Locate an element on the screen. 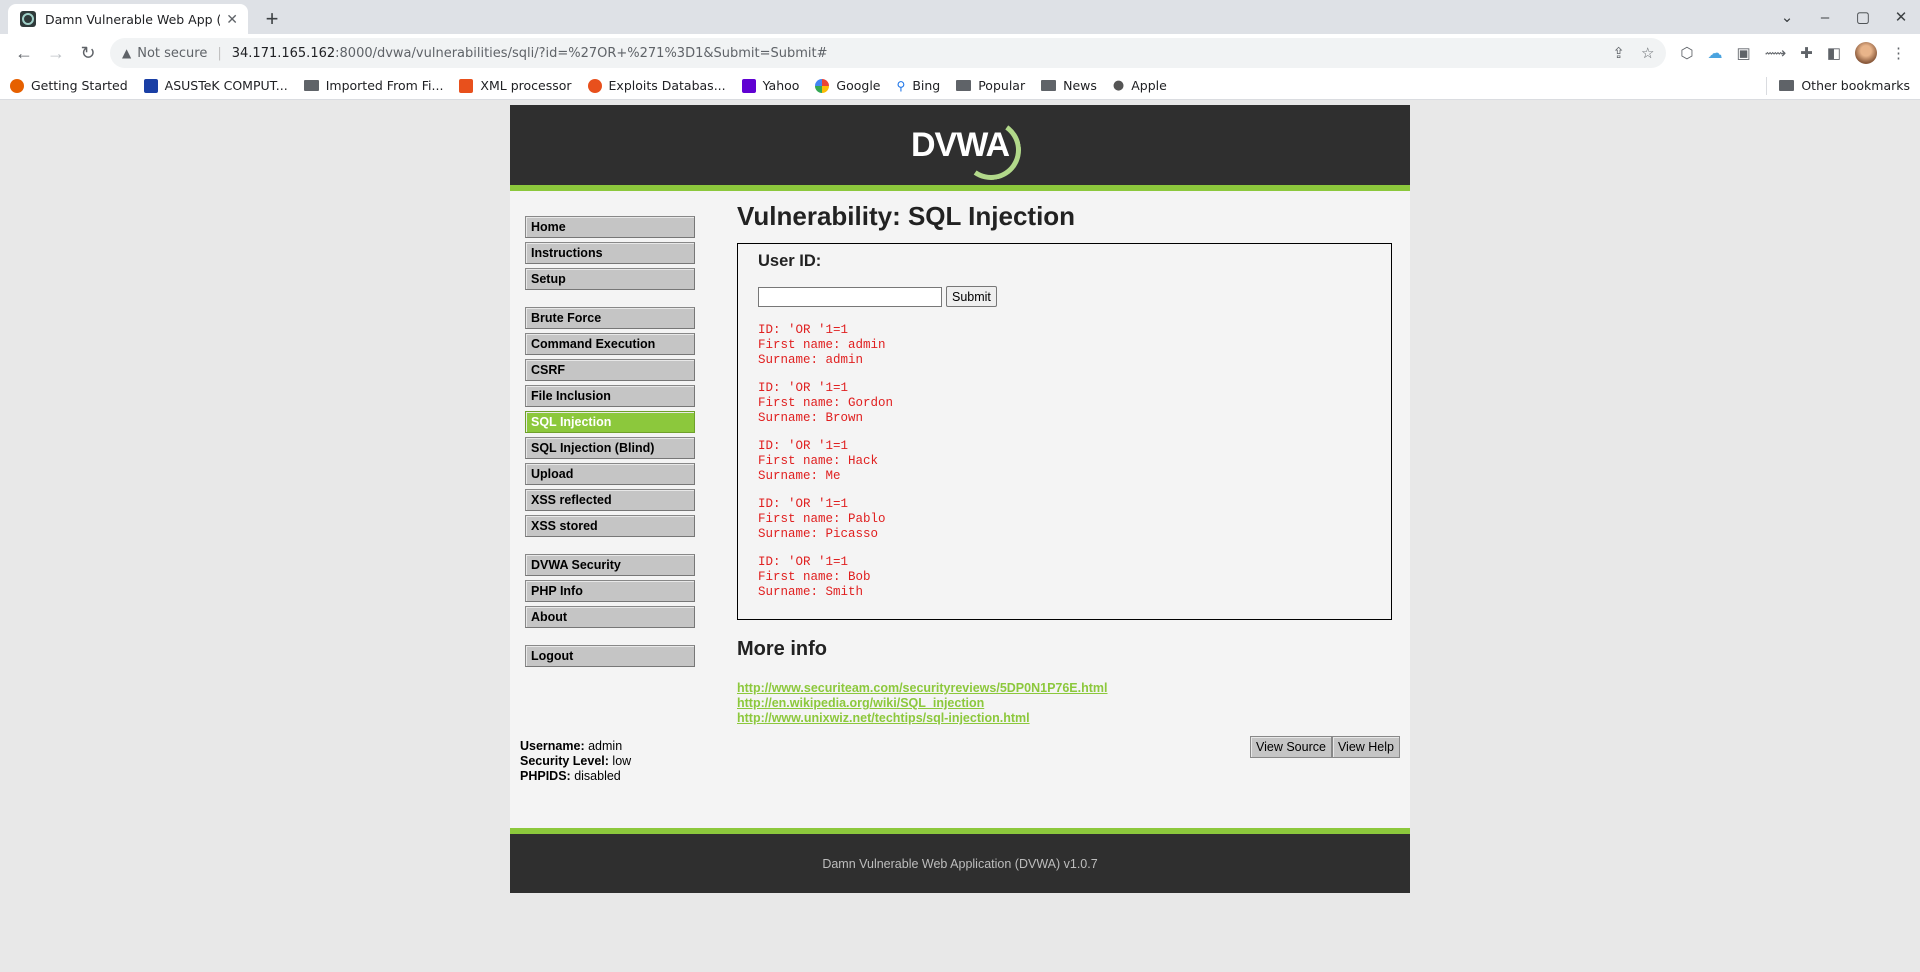  bookmark-folder-popular: Popular is located at coordinates (990, 85).